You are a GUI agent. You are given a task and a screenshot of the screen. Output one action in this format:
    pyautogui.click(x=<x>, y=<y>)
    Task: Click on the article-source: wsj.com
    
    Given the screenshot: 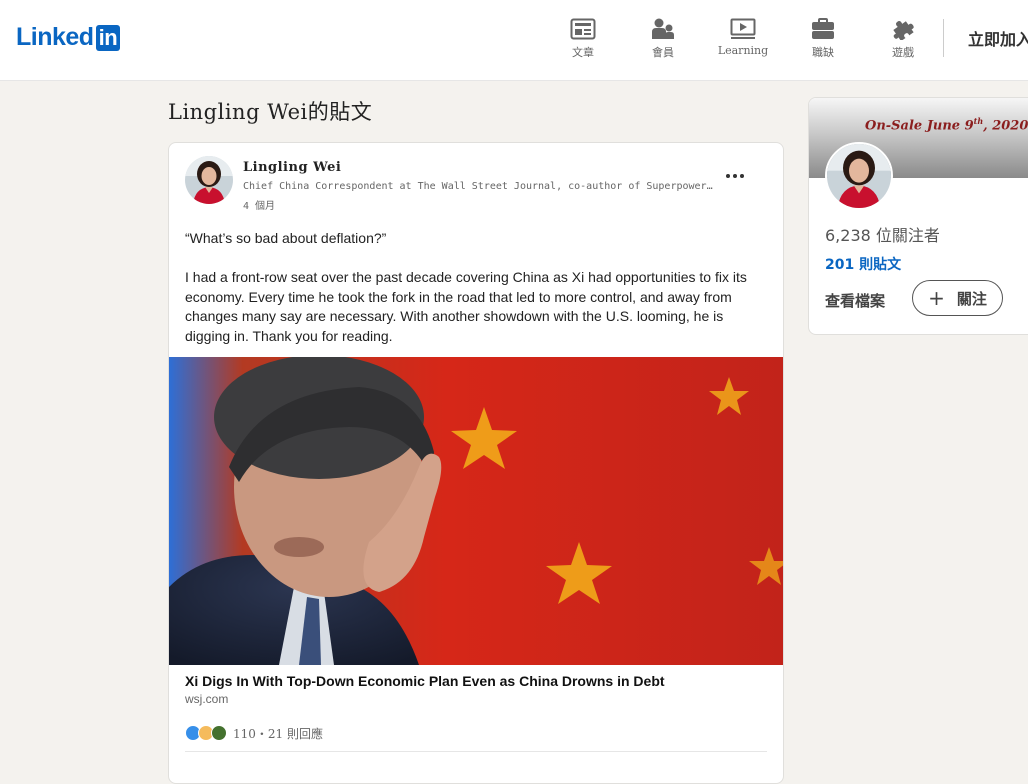 What is the action you would take?
    pyautogui.click(x=207, y=699)
    